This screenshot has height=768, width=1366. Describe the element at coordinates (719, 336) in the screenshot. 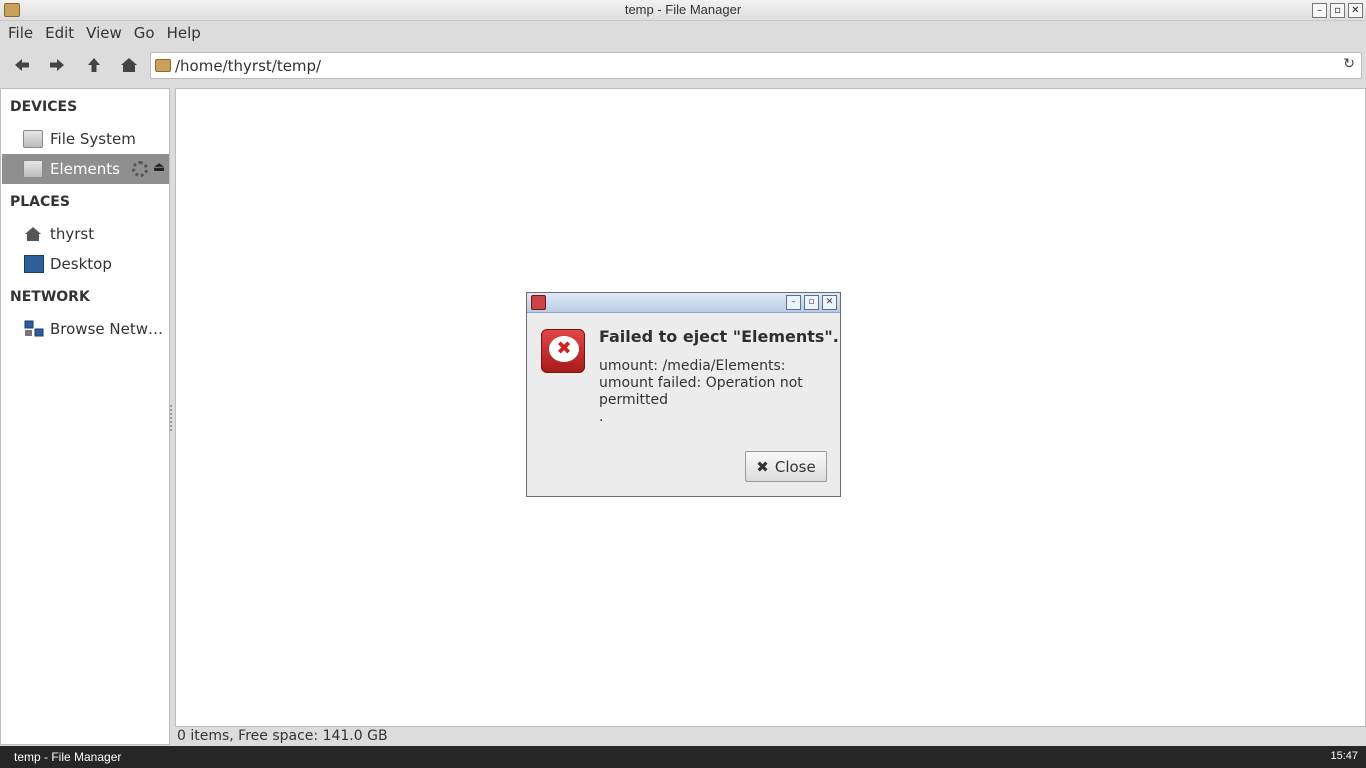

I see `dialog-heading: Failed to eject "Elements".` at that location.